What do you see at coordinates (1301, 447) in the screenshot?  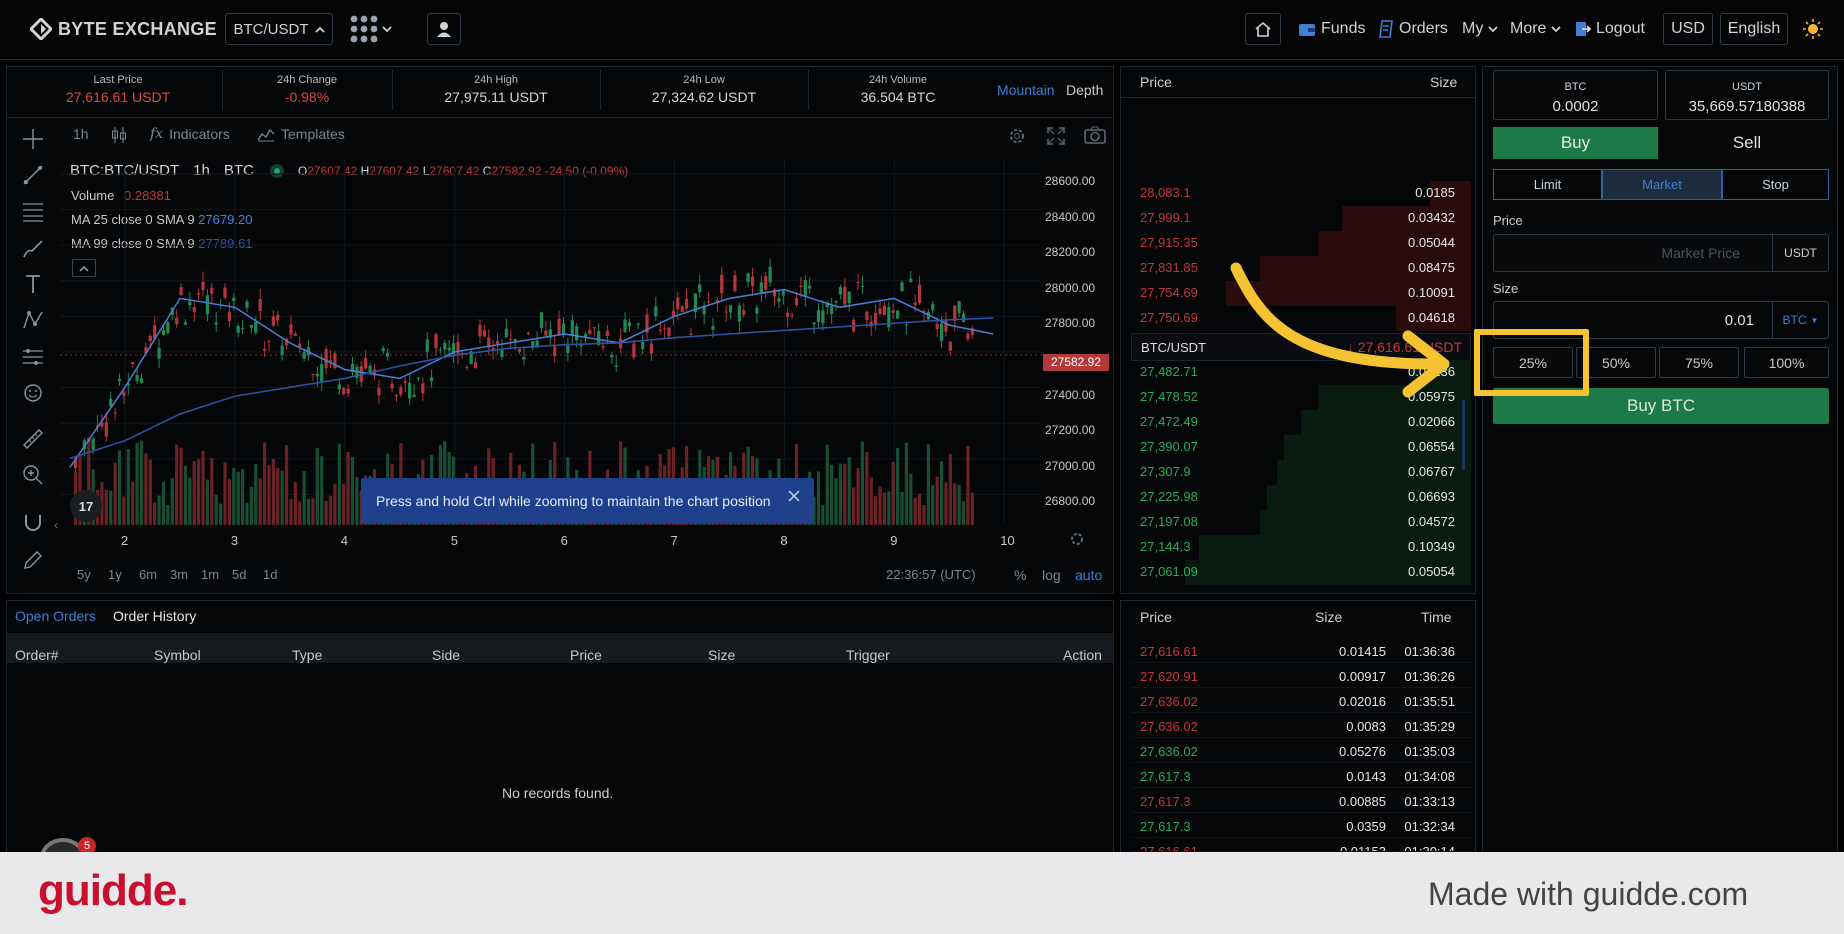 I see `bid-row: 27,390.07 0.06554` at bounding box center [1301, 447].